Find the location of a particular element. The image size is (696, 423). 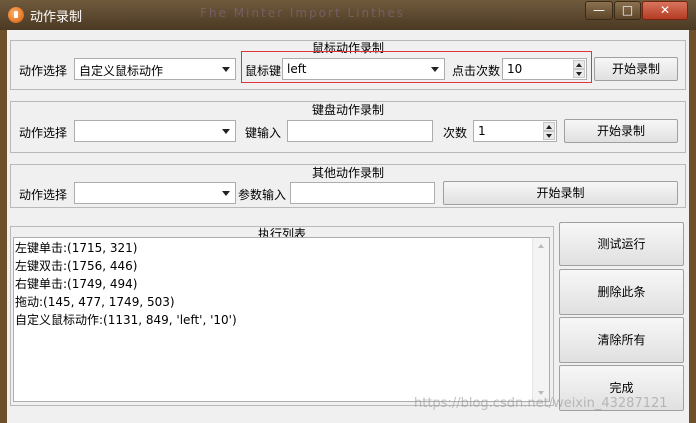

keyboard-action-select is located at coordinates (155, 131).